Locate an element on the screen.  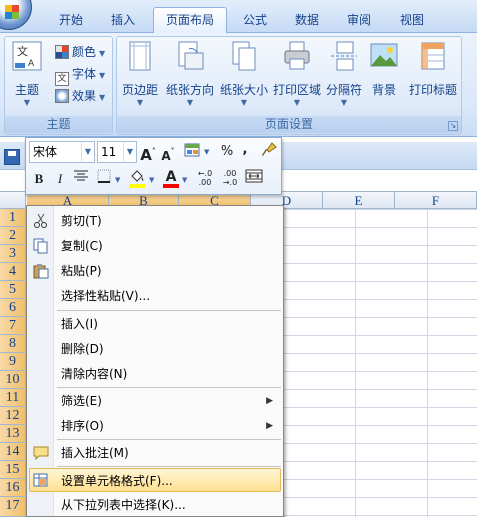
printer-icon is located at coordinates (297, 55).